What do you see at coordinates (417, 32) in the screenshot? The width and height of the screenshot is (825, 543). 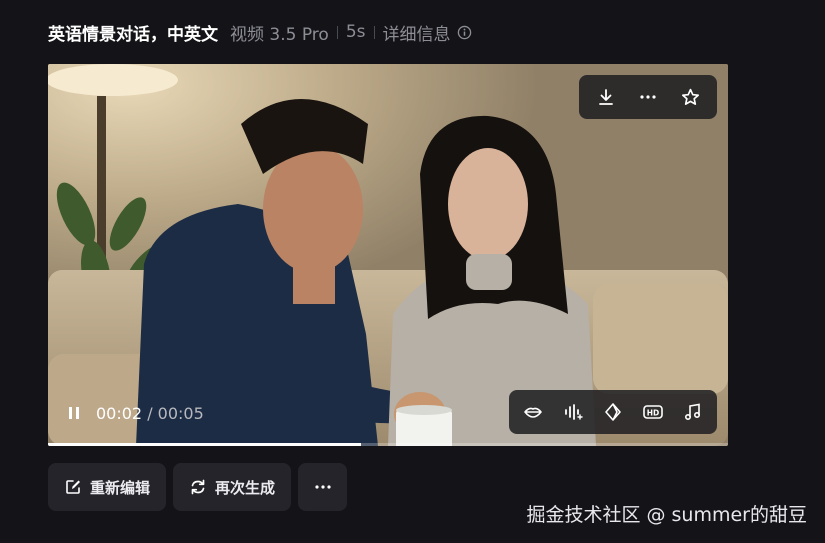 I see `details-link: 详细信息` at bounding box center [417, 32].